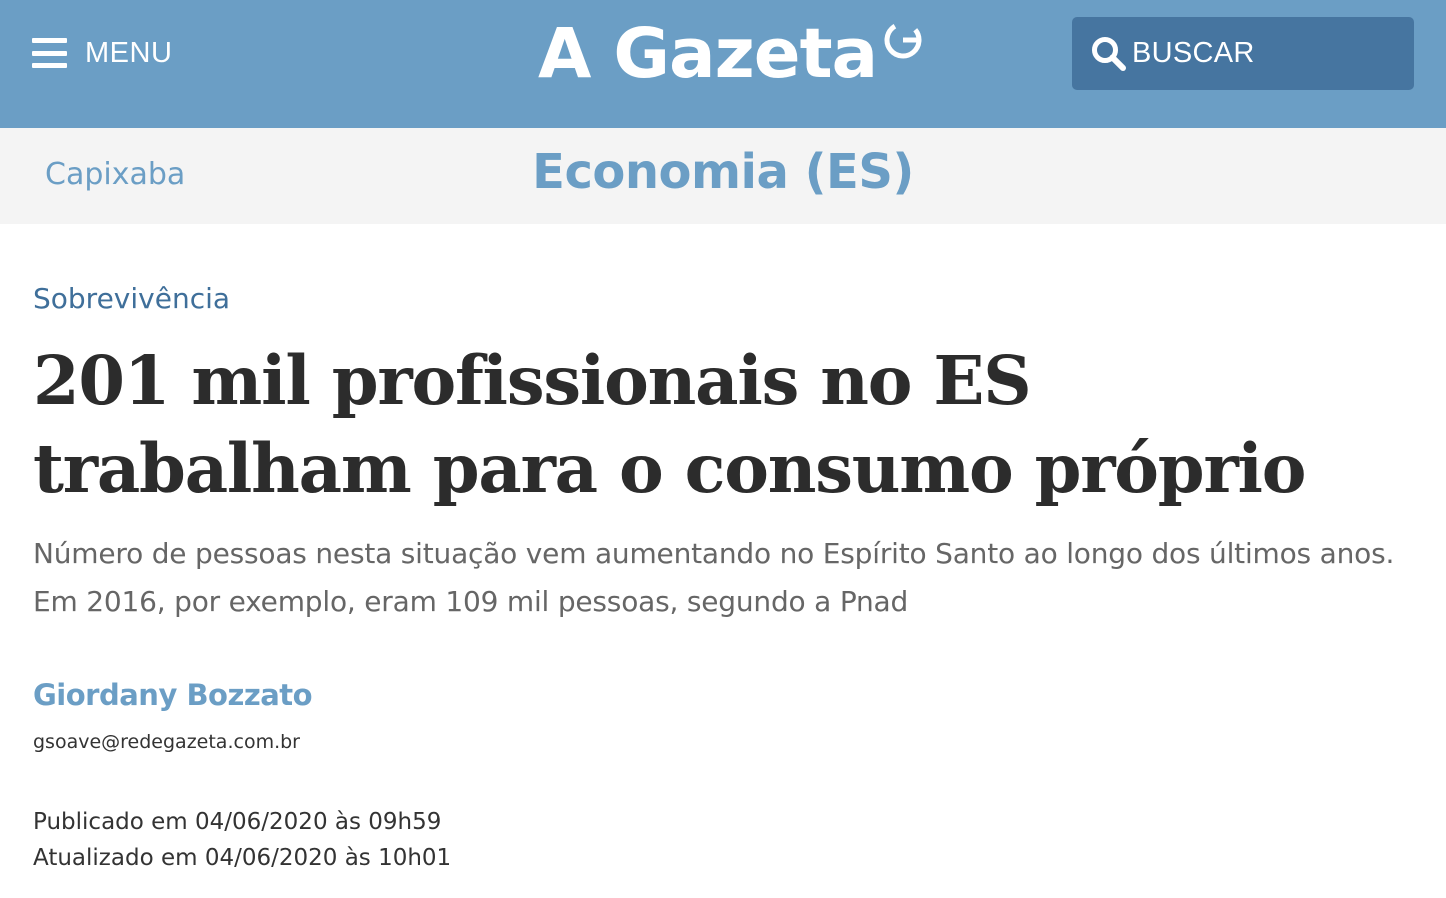 This screenshot has width=1446, height=898. Describe the element at coordinates (49, 53) in the screenshot. I see `hamburger-icon` at that location.